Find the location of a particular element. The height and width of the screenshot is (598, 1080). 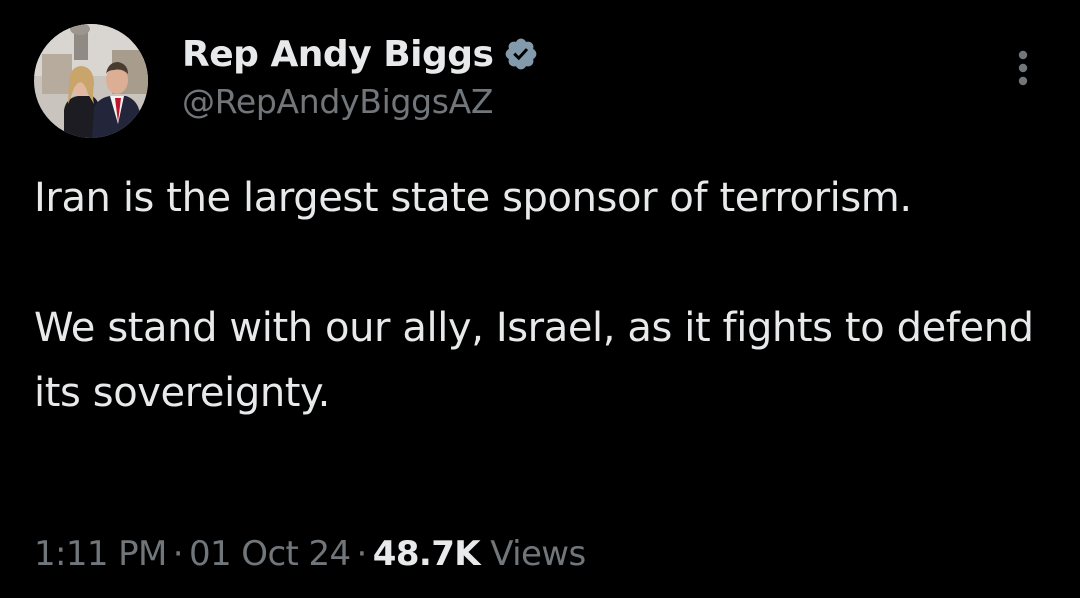

tweet-date: 01 Oct 24 is located at coordinates (270, 554).